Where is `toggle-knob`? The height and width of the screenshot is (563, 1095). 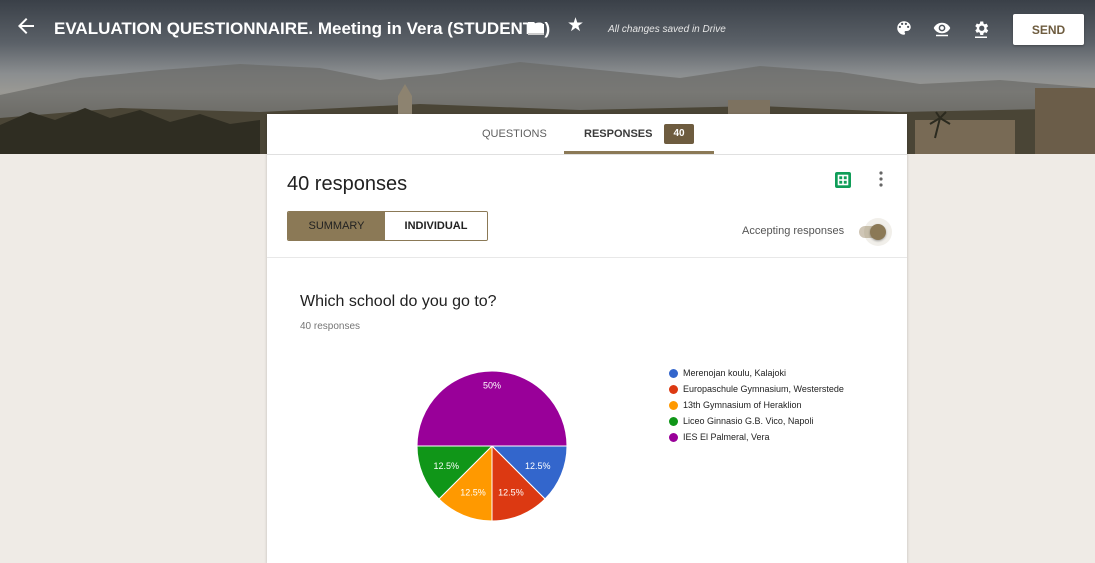 toggle-knob is located at coordinates (878, 232).